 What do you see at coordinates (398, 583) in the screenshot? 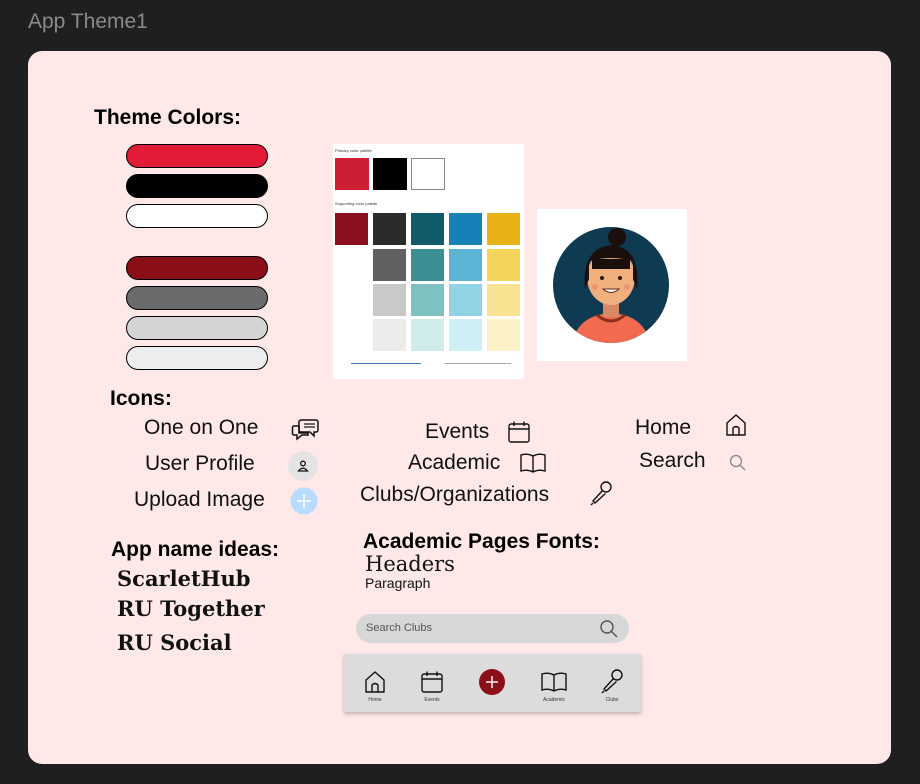
I see `paragraph-font-sample: Paragraph` at bounding box center [398, 583].